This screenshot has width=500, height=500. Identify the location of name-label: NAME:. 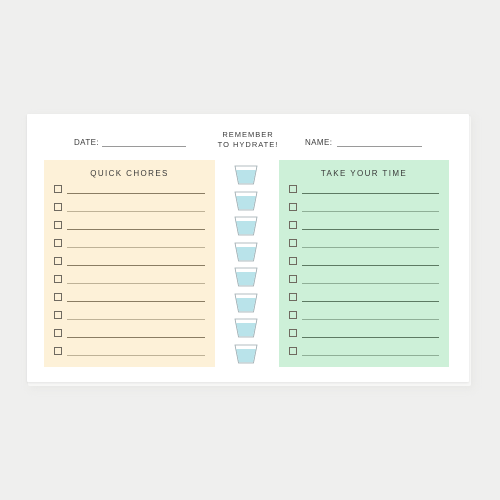
(319, 142).